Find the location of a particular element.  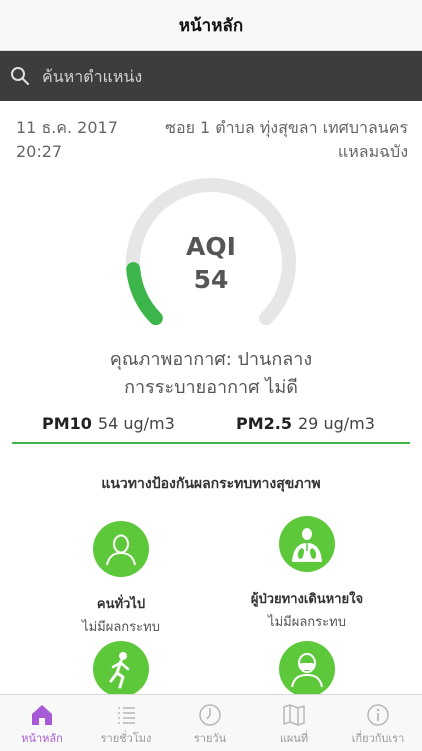

health-item-name: ผู้ป่วยทางเดินหายใจ is located at coordinates (307, 599).